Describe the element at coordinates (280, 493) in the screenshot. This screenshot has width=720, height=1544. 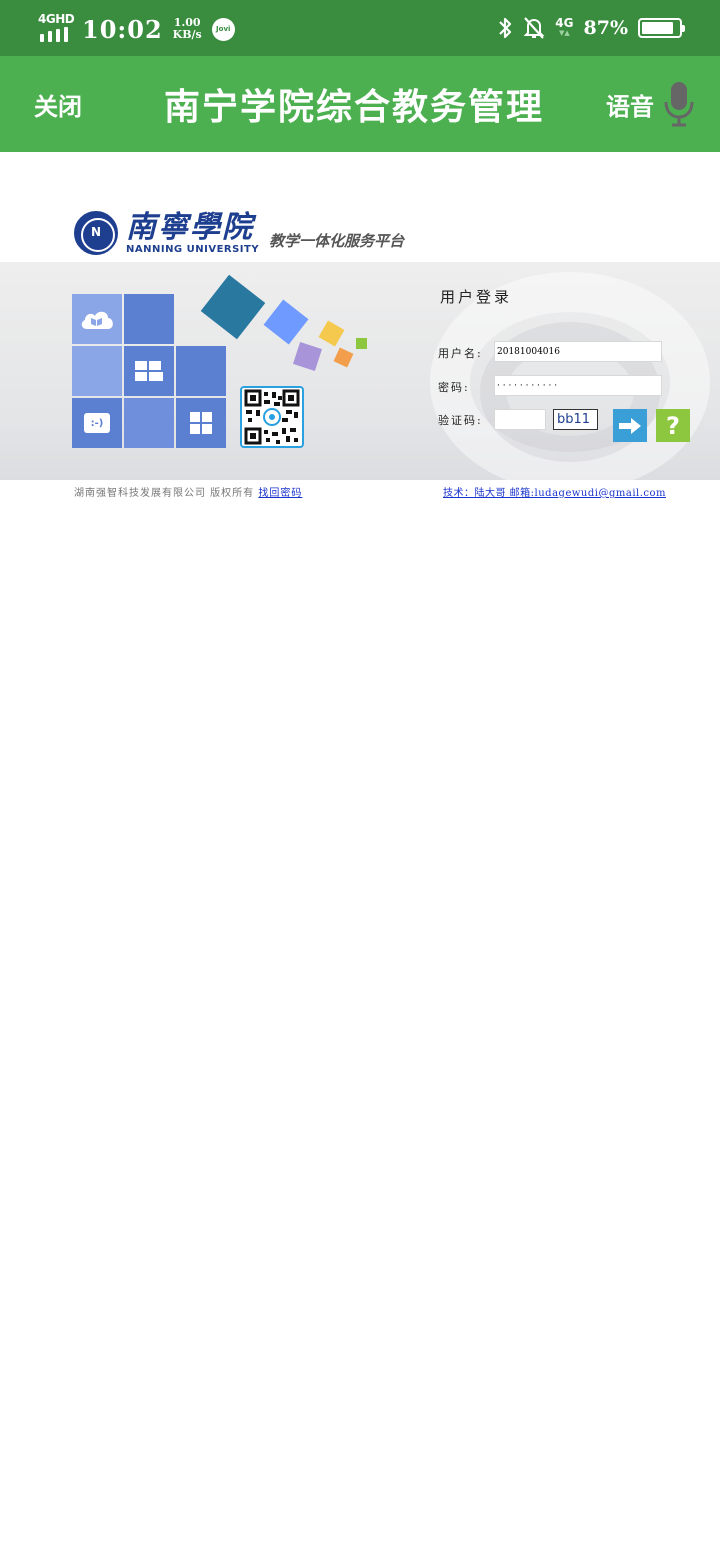
I see `recover-password-link: 找回密码` at that location.